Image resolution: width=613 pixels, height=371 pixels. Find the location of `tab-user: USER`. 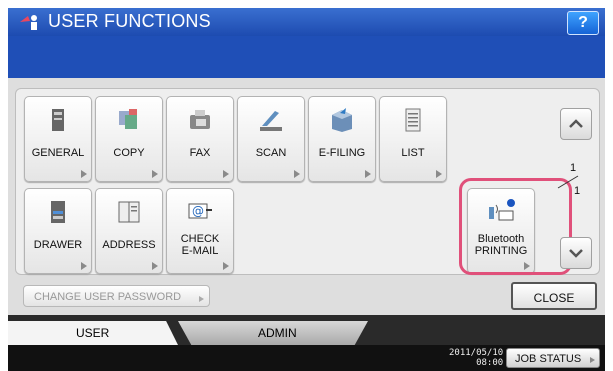

tab-user: USER is located at coordinates (93, 333).